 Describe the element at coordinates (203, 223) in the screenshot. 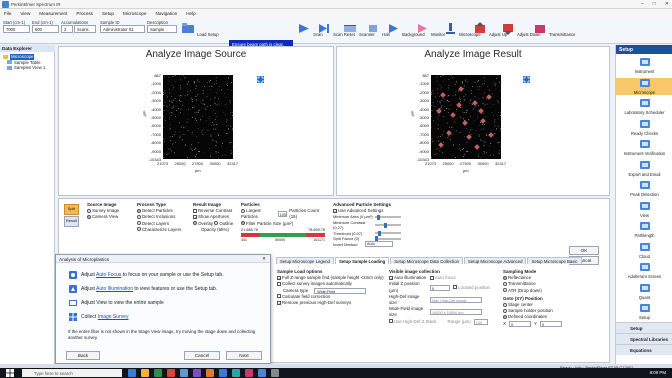

I see `radio-overlay: Overlay` at that location.